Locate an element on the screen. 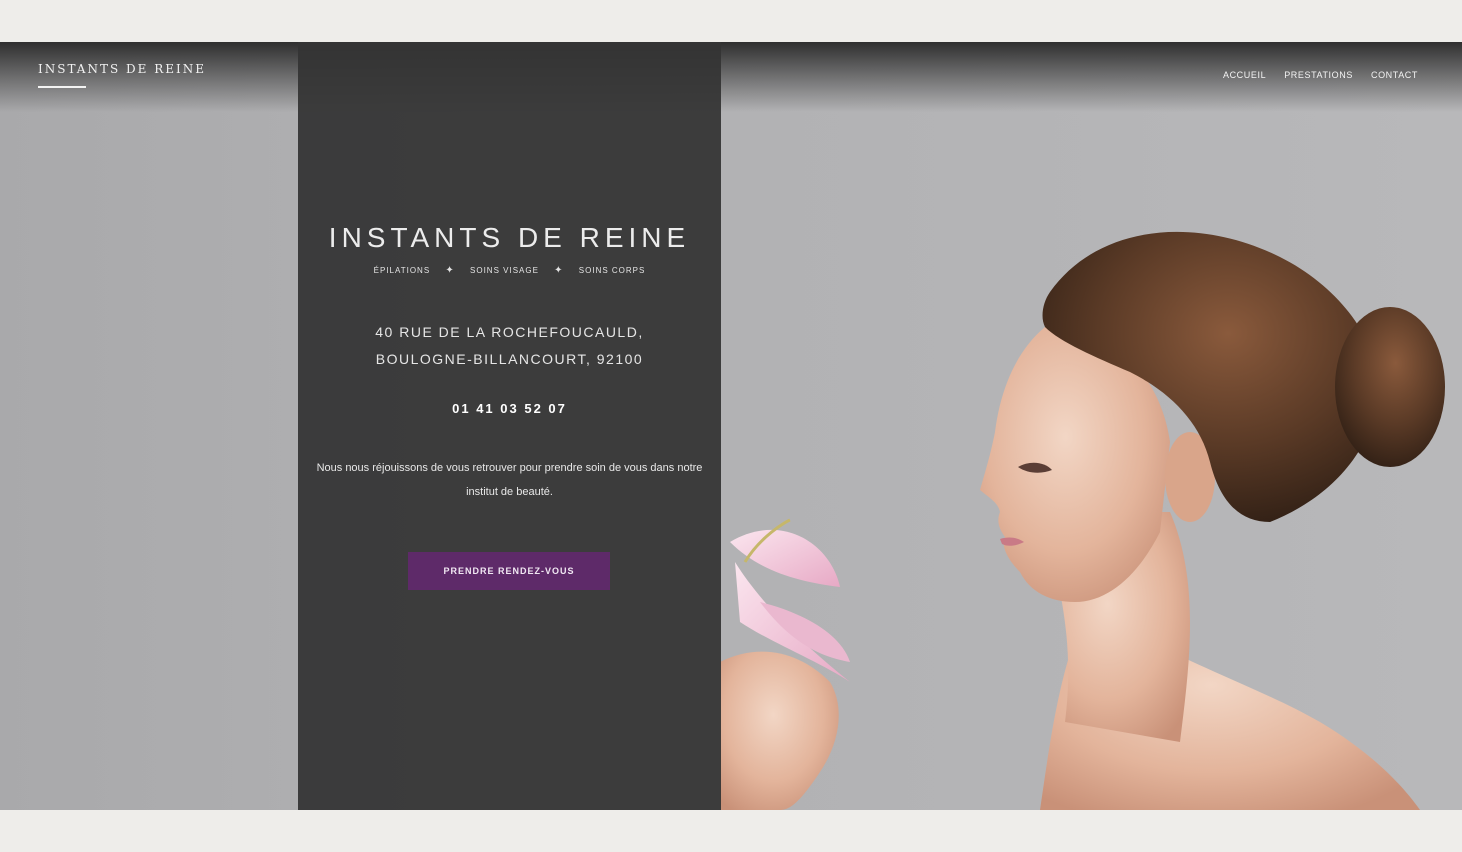  brand-underline is located at coordinates (62, 87).